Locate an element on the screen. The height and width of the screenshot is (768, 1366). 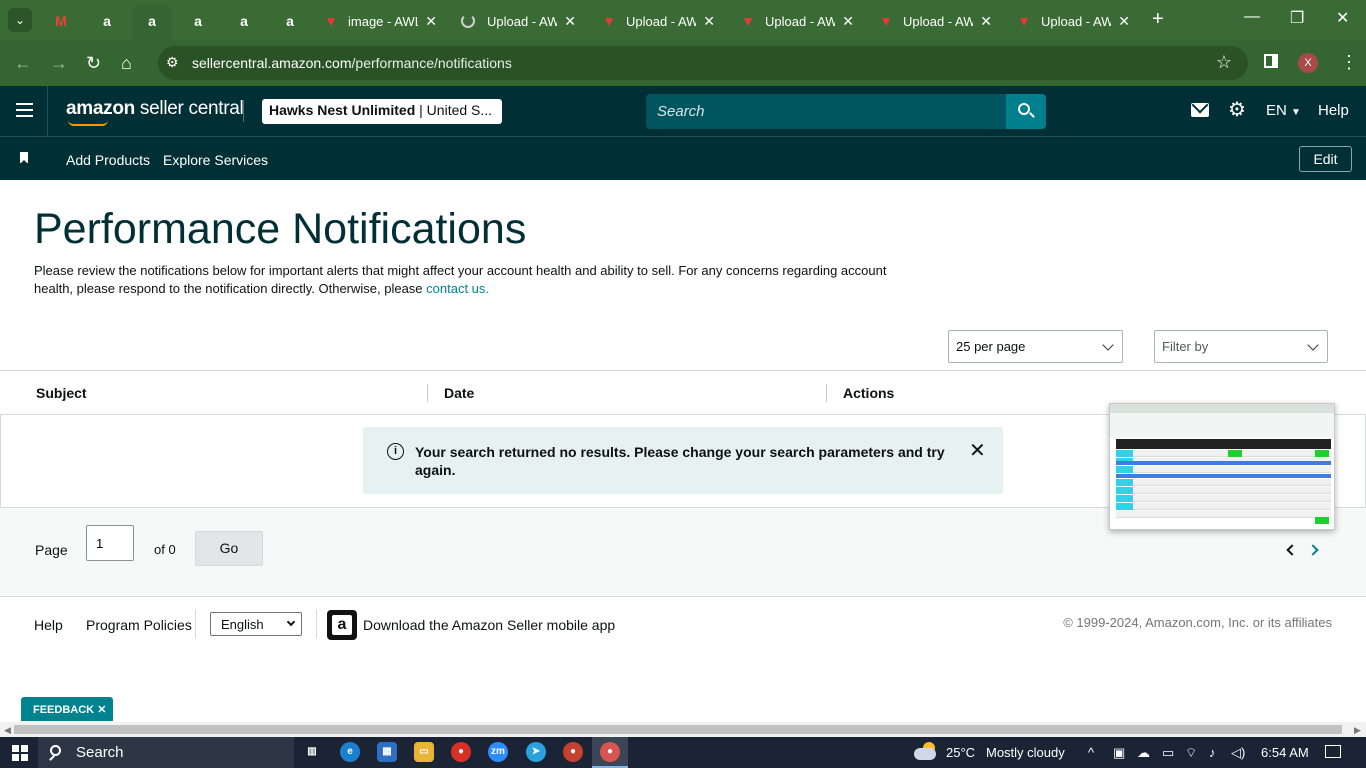
tab-amazon-4: a is located at coordinates (244, 22).